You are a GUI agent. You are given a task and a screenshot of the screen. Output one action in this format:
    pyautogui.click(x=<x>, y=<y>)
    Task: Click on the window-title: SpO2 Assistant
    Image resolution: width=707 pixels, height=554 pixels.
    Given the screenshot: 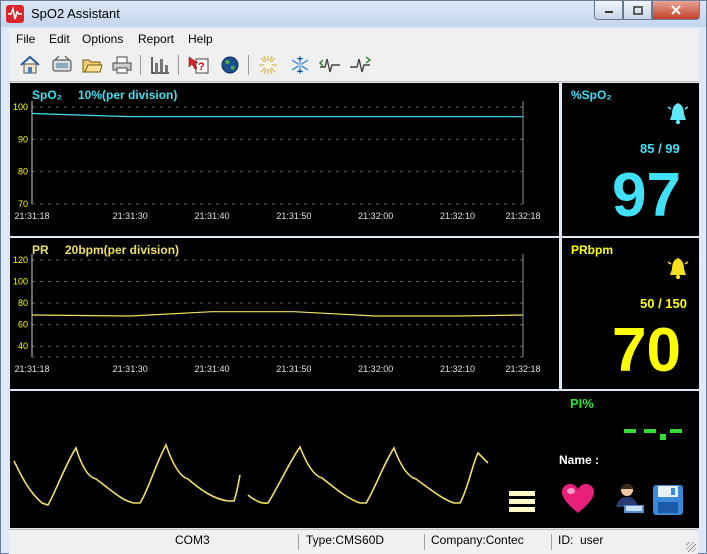 What is the action you would take?
    pyautogui.click(x=75, y=13)
    